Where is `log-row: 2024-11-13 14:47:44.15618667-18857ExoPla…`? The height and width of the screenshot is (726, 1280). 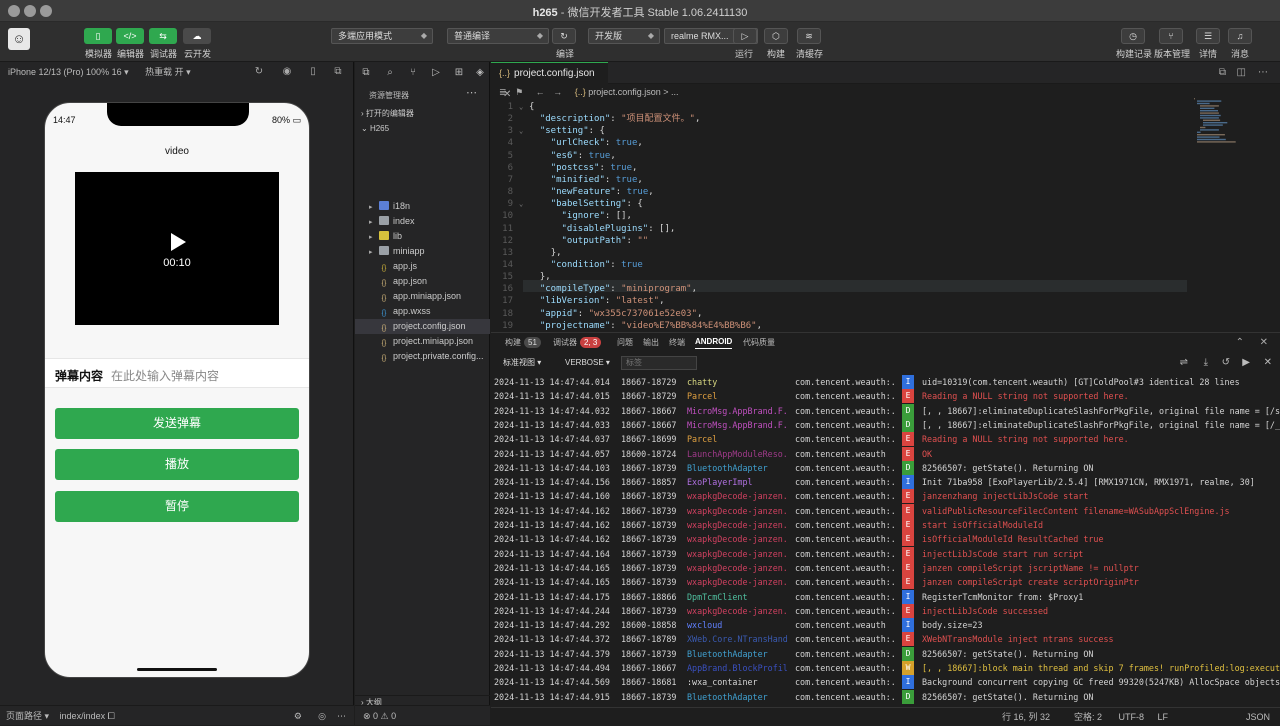 log-row: 2024-11-13 14:47:44.15618667-18857ExoPla… is located at coordinates (885, 482).